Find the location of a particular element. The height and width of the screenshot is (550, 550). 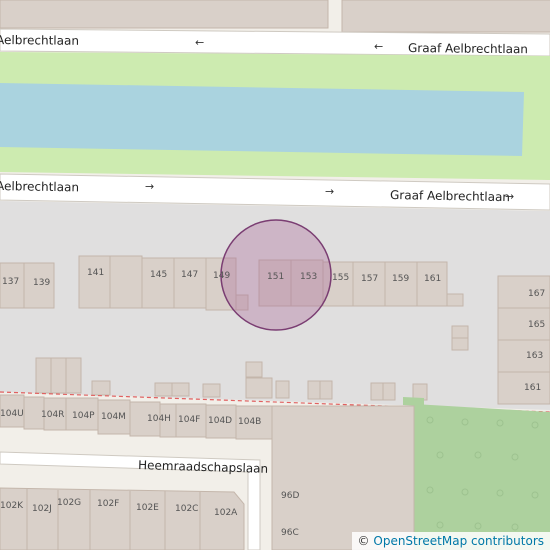

street-label-top-right: Graaf Aelbrechtlaan is located at coordinates (468, 48).